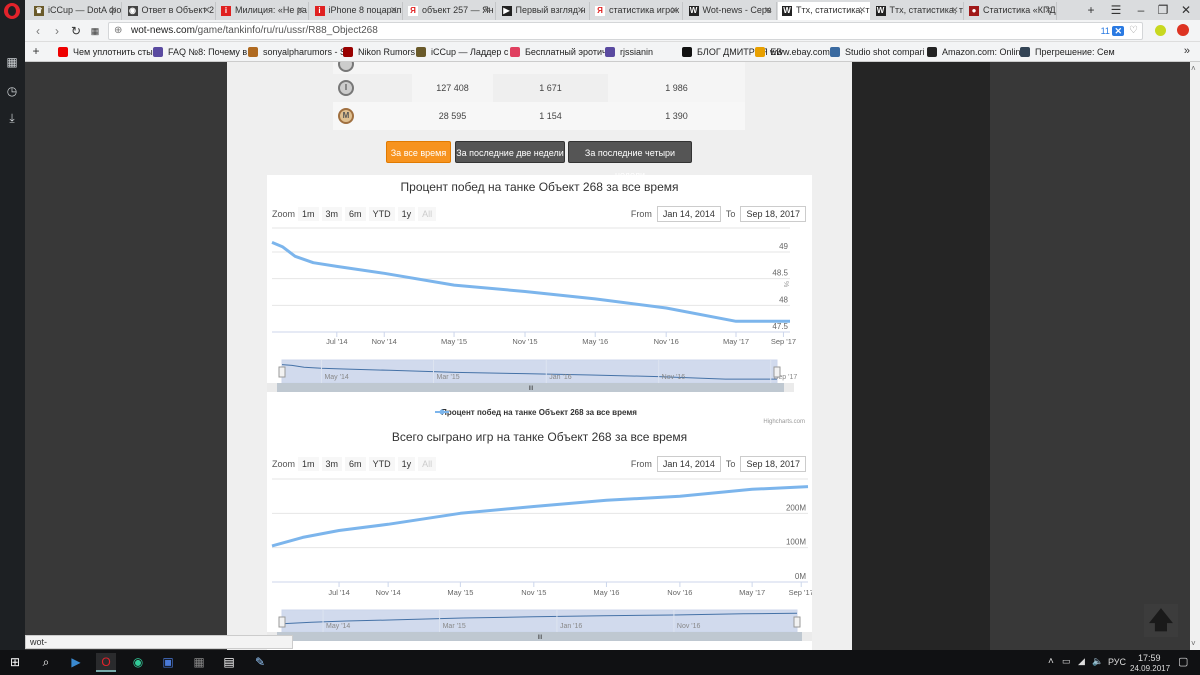 The width and height of the screenshot is (1200, 675). I want to click on tray-expand-icon: ˄, so click(1051, 661).